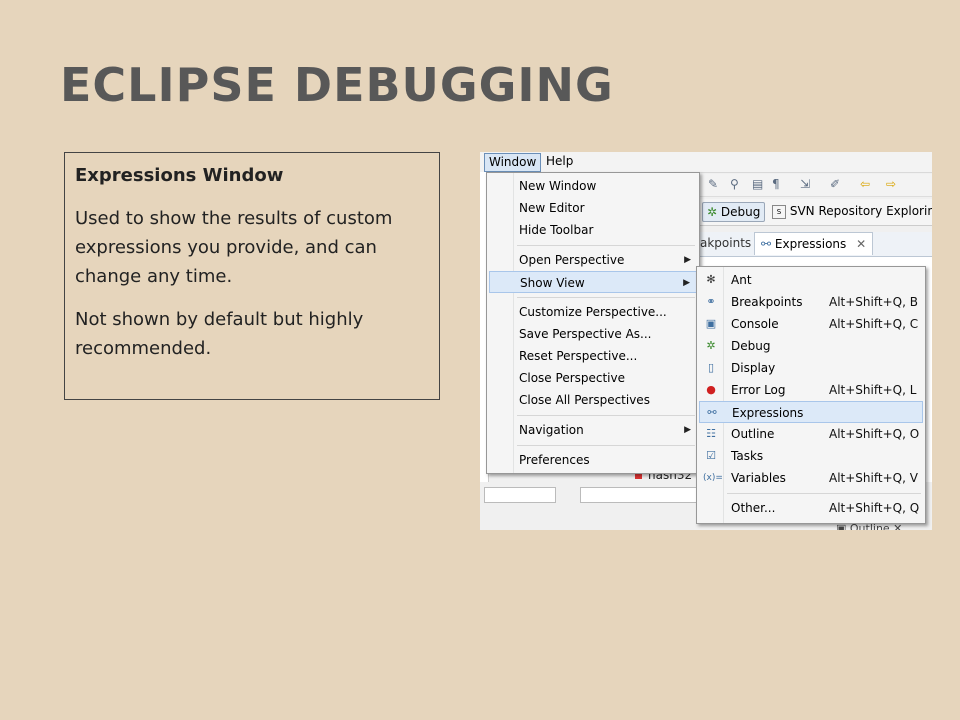  What do you see at coordinates (811, 456) in the screenshot?
I see `view-item-tasks: ☑ Tasks` at bounding box center [811, 456].